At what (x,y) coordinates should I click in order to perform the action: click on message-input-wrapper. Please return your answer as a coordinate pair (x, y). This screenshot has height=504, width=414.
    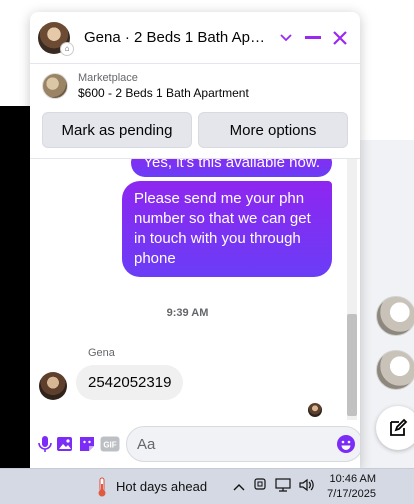
    Looking at the image, I should click on (243, 444).